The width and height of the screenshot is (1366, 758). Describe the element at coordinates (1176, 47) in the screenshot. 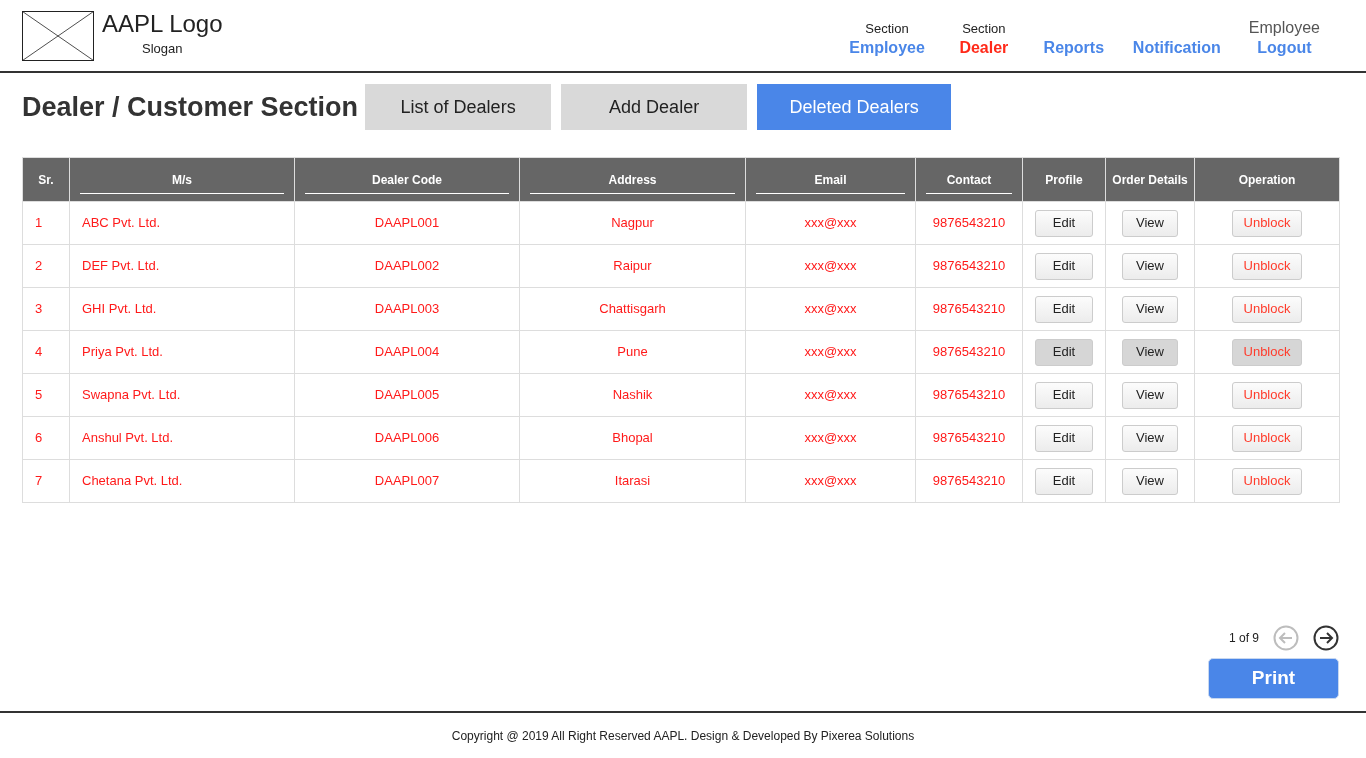

I see `nav-link: Notification` at that location.